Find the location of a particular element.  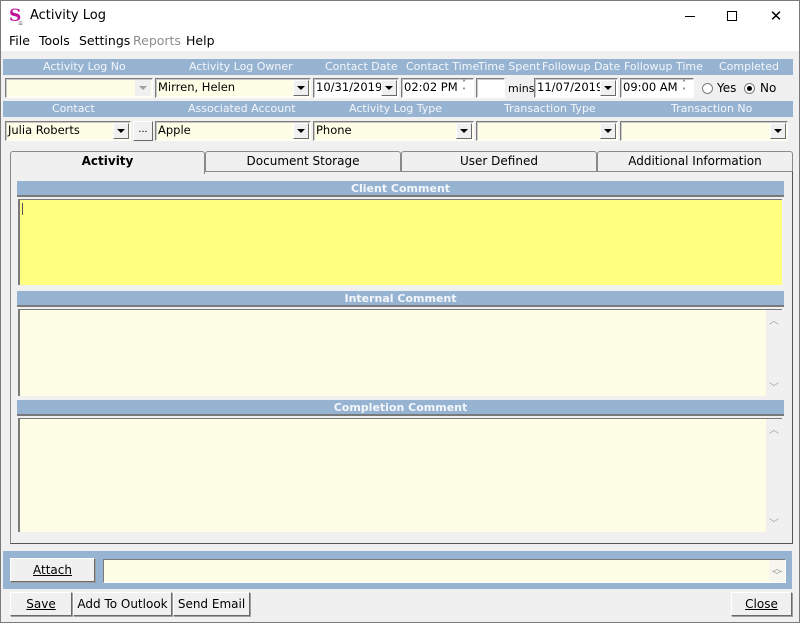

attachment-scrollbar: ︿ ﹀ is located at coordinates (777, 571).